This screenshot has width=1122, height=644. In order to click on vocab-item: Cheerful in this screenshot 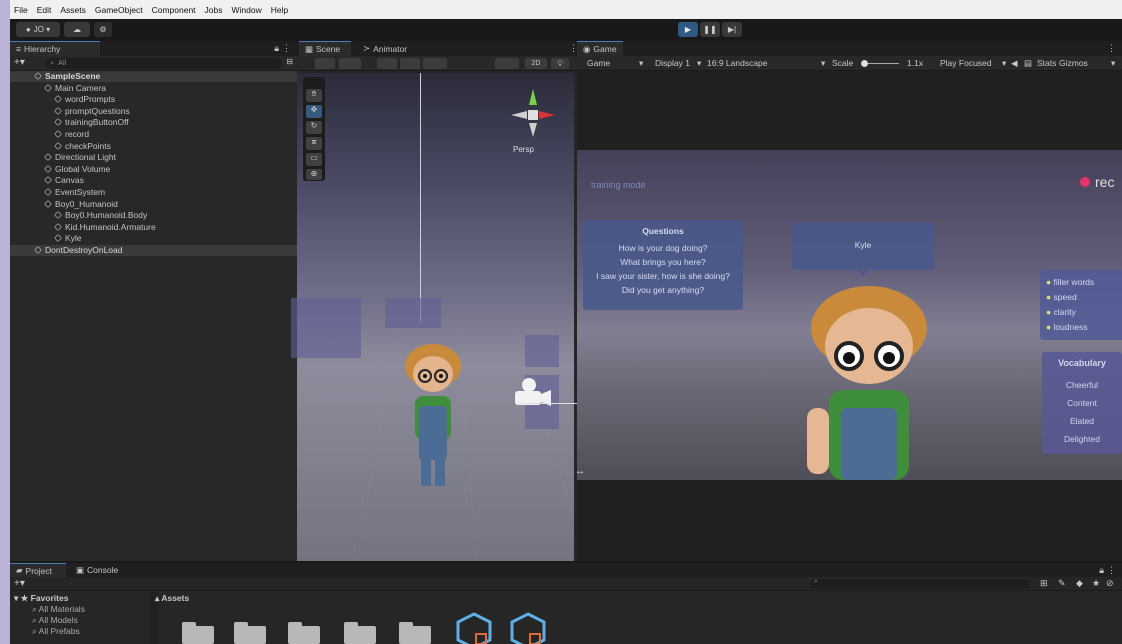, I will do `click(1082, 385)`.